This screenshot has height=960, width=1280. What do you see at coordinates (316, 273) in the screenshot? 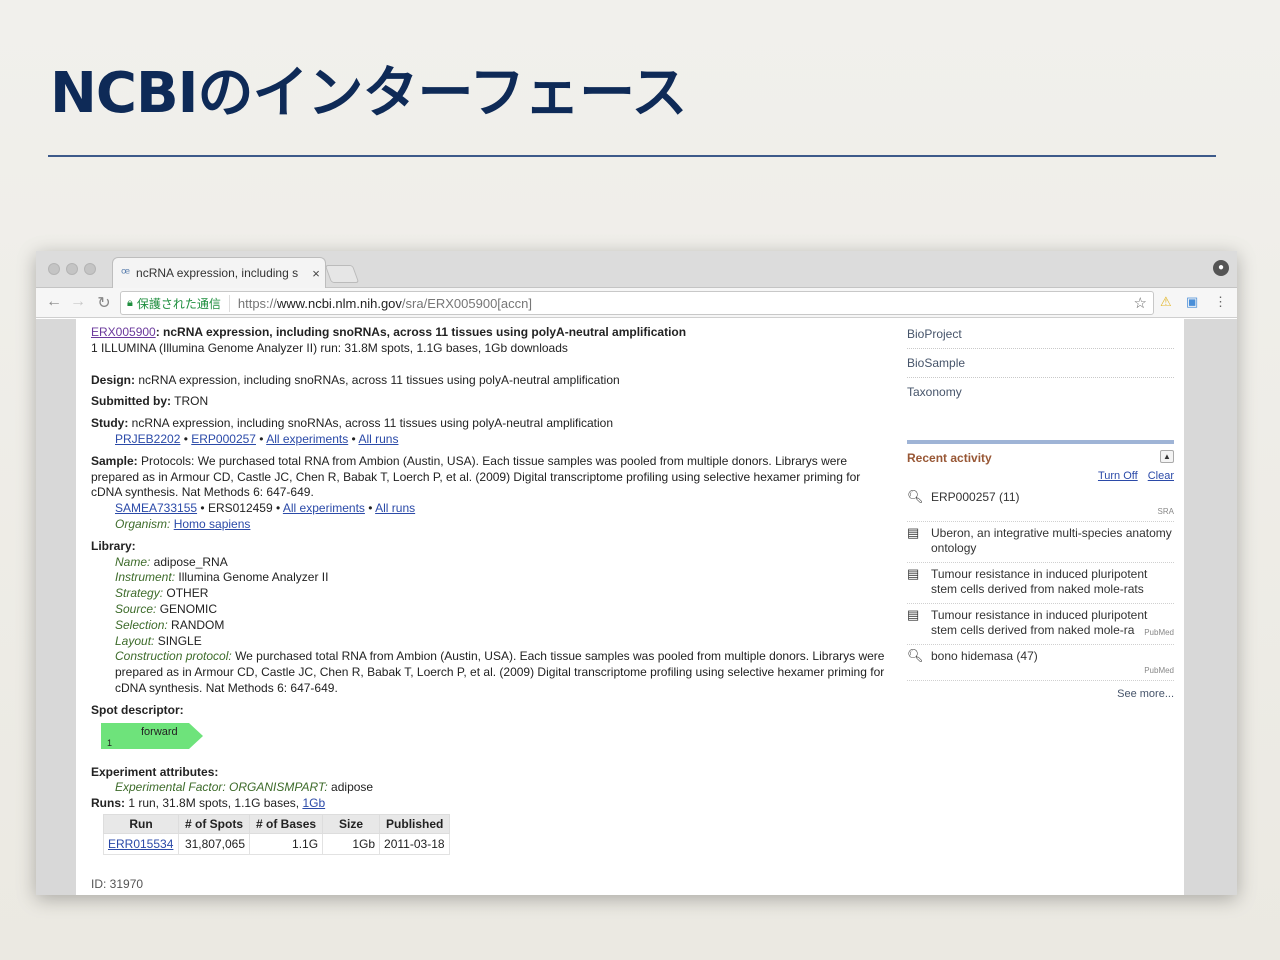
I see `tab-close-icon: ×` at bounding box center [316, 273].